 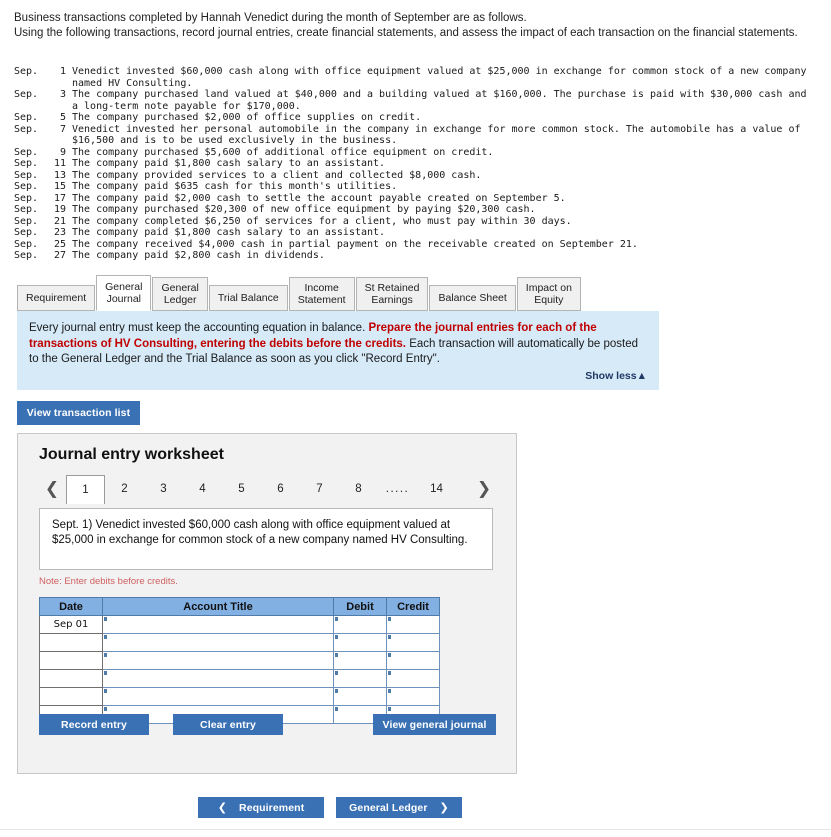 I want to click on table-header-row: Date Account Title Debit Credit, so click(x=239, y=606).